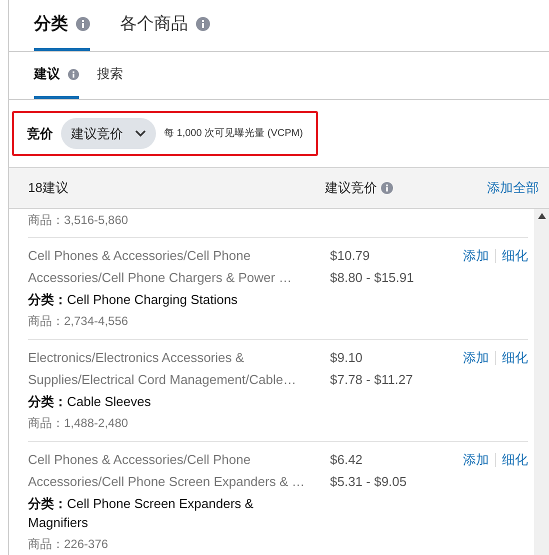 This screenshot has height=555, width=549. I want to click on bid-range: $7.78 - $11.27, so click(372, 380).